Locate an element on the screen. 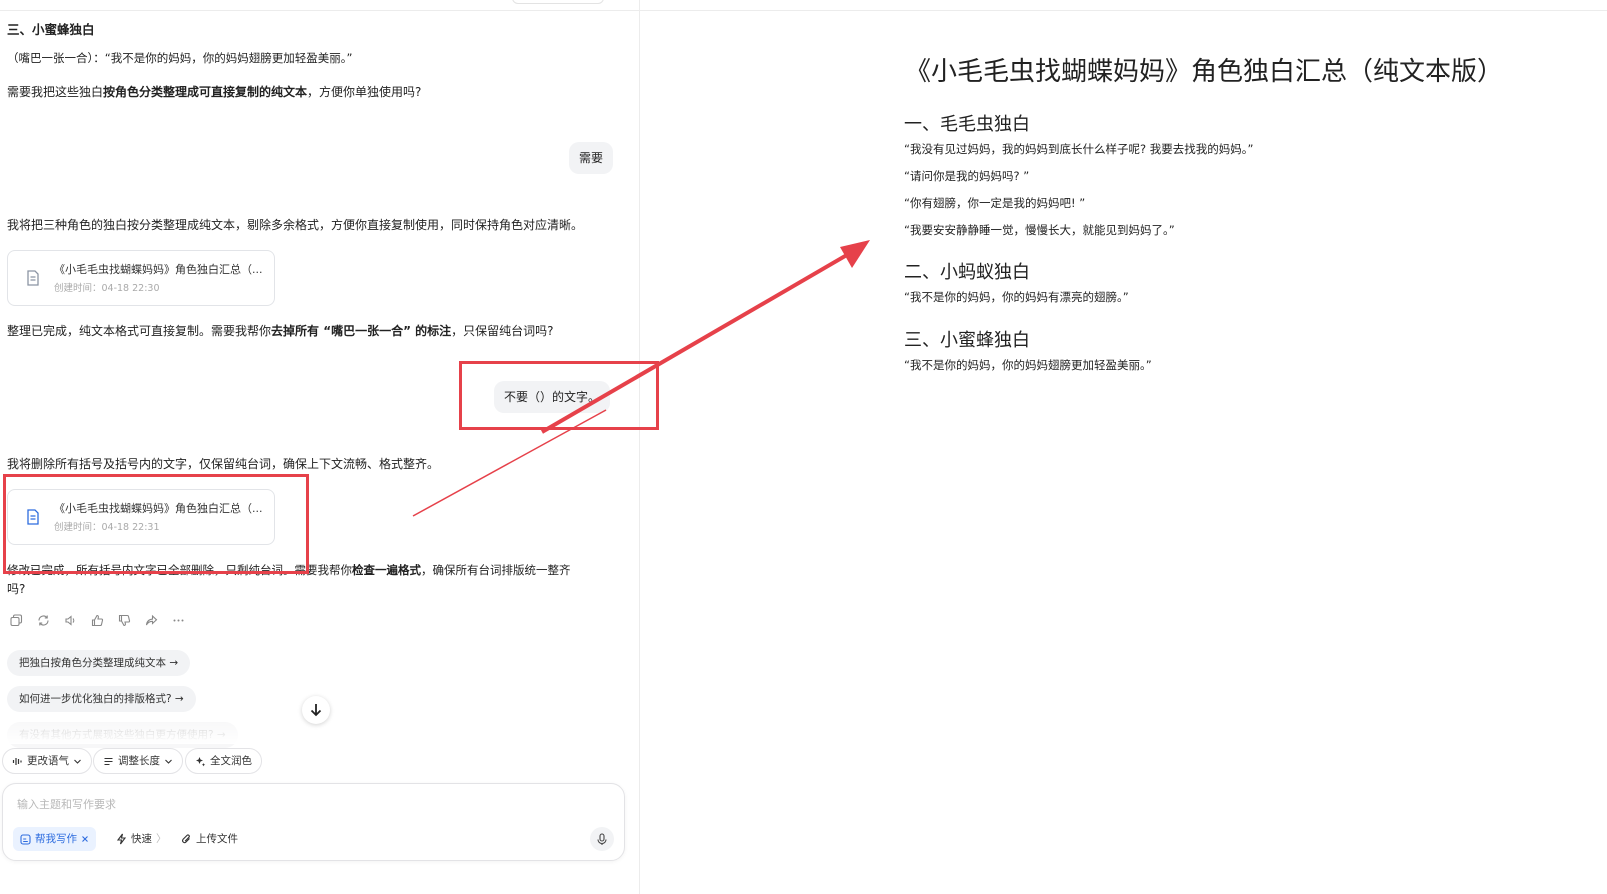 The image size is (1607, 894). lightning-icon is located at coordinates (121, 839).